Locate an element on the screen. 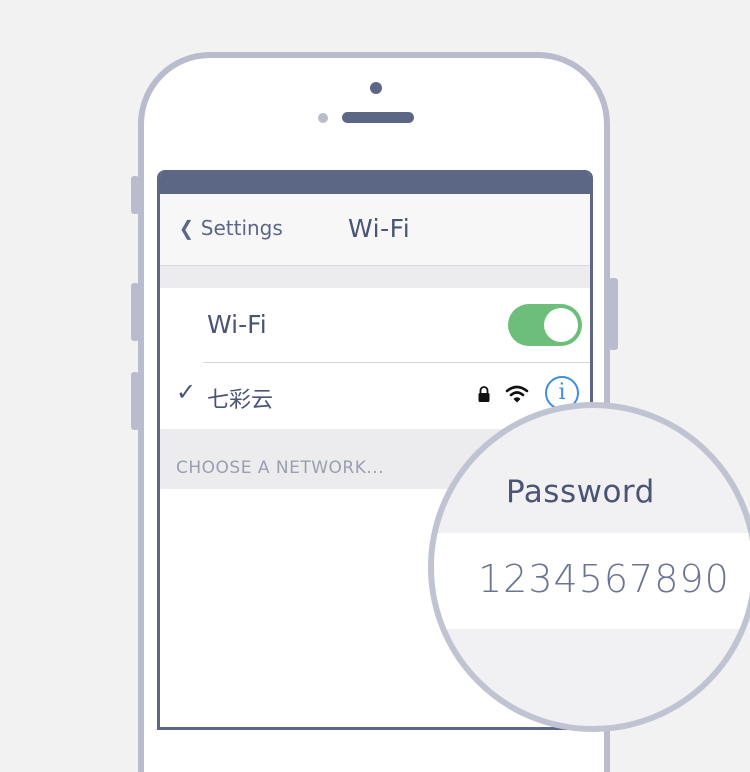  back-button: ❮ Settings is located at coordinates (230, 228).